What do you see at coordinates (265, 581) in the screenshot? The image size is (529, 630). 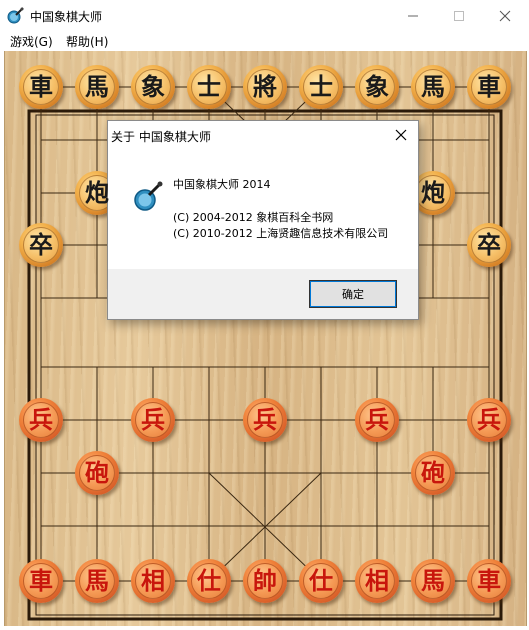 I see `piece-red-general: 帥` at bounding box center [265, 581].